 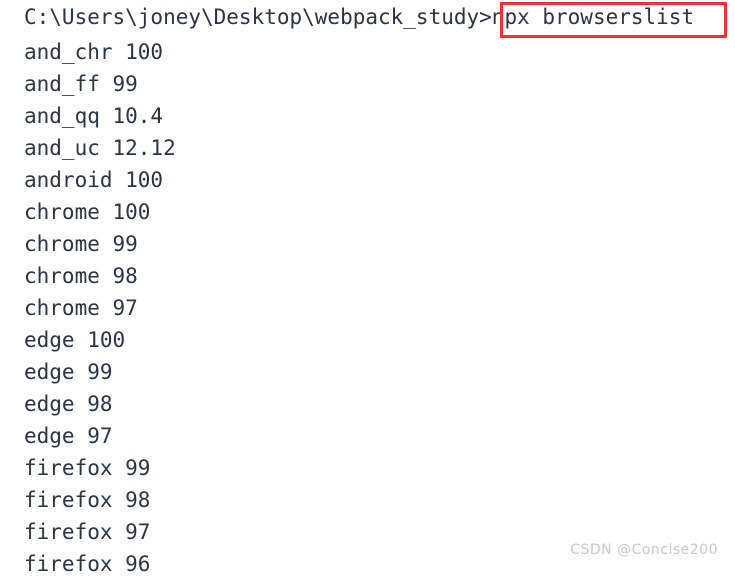 I want to click on output-line: chrome 99, so click(x=81, y=244).